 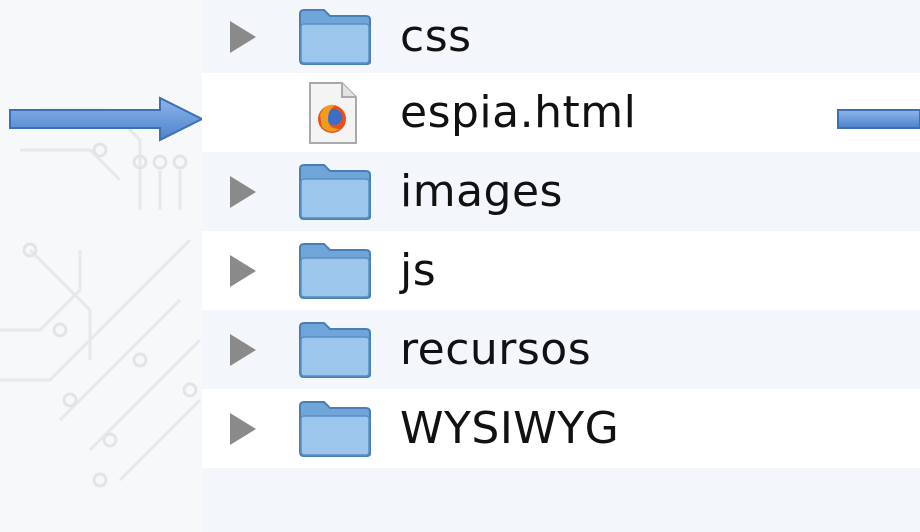 What do you see at coordinates (518, 112) in the screenshot?
I see `item-label: espia.html` at bounding box center [518, 112].